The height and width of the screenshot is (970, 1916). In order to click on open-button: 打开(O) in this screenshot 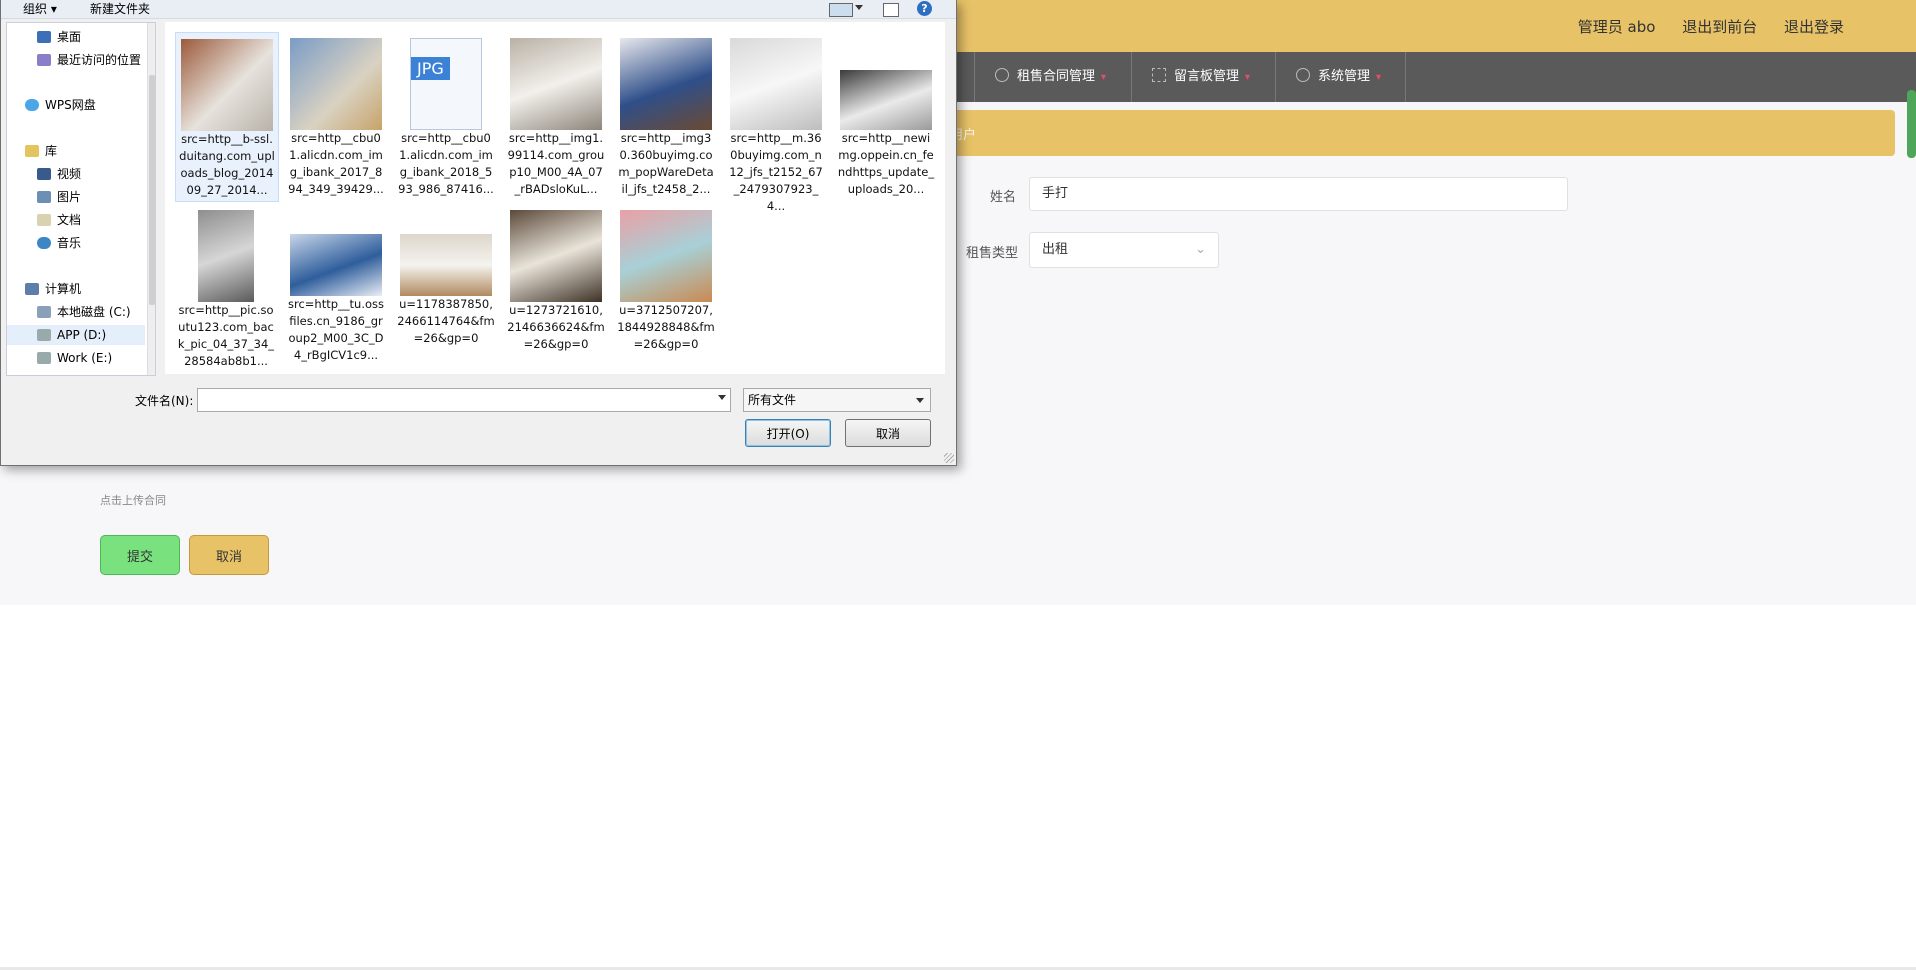, I will do `click(788, 433)`.